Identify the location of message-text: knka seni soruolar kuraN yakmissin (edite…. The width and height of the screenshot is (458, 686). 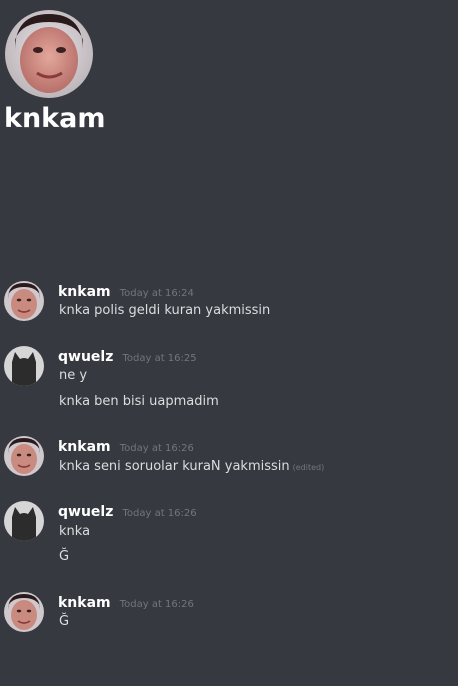
(191, 467).